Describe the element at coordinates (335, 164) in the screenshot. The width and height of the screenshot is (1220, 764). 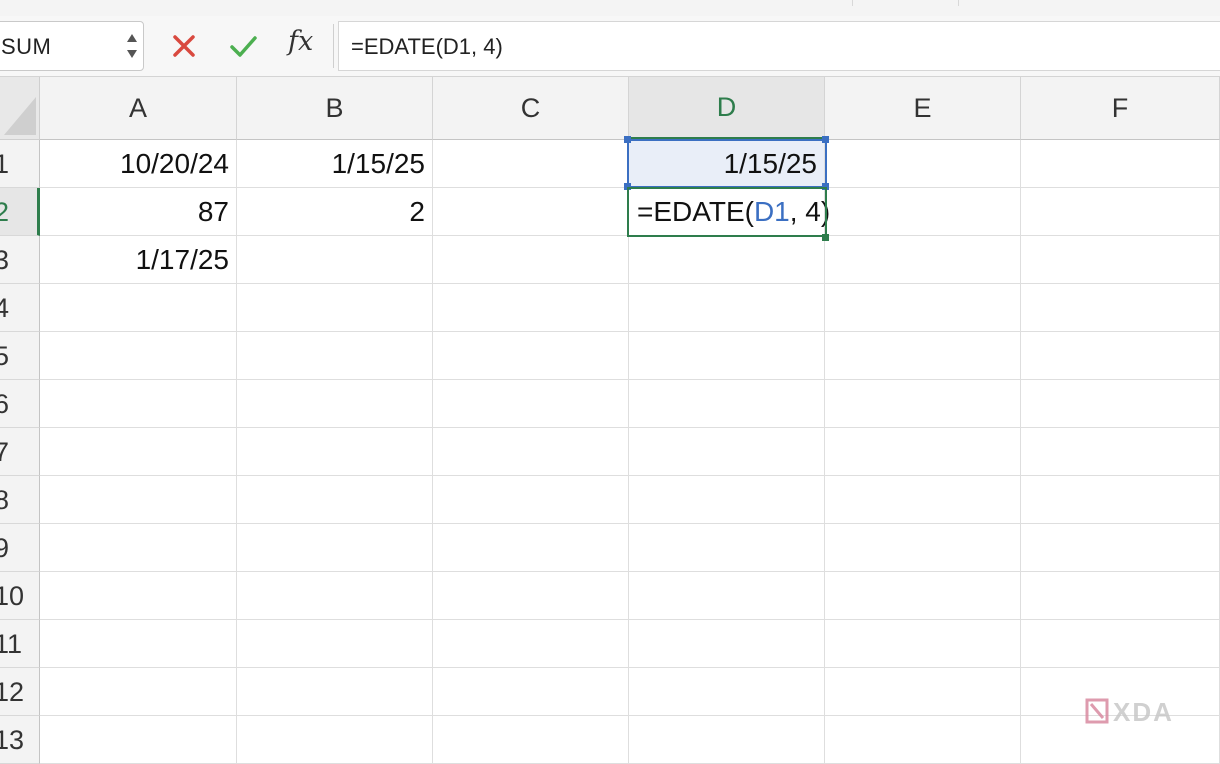
I see `cell-b1: 1/15/25` at that location.